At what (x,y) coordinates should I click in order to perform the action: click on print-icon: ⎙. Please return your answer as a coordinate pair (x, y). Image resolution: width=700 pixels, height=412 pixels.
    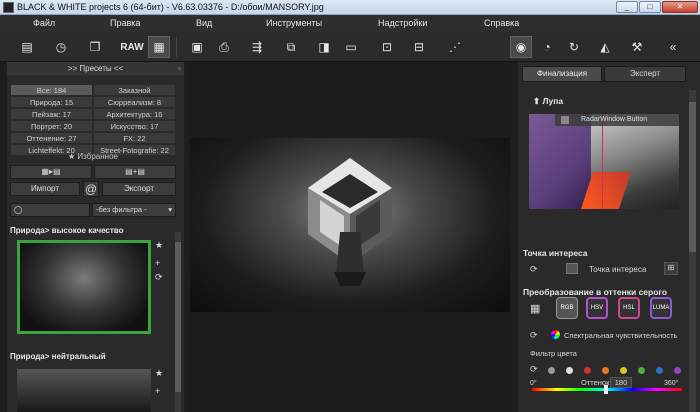
    Looking at the image, I should click on (224, 47).